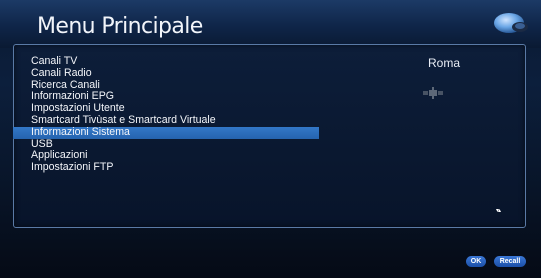  What do you see at coordinates (511, 23) in the screenshot?
I see `brand-logo-icon` at bounding box center [511, 23].